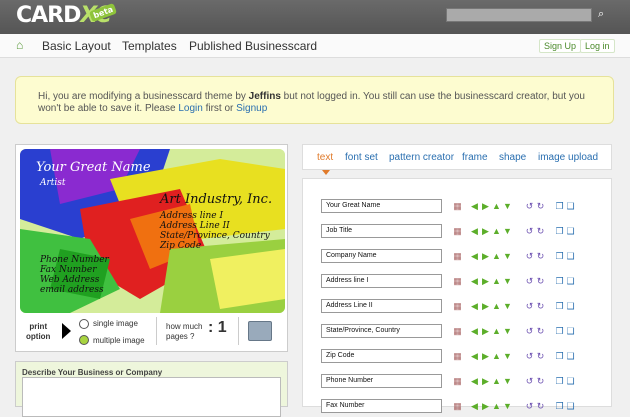 The width and height of the screenshot is (630, 417). What do you see at coordinates (381, 281) in the screenshot?
I see `field-input: Address line I` at bounding box center [381, 281].